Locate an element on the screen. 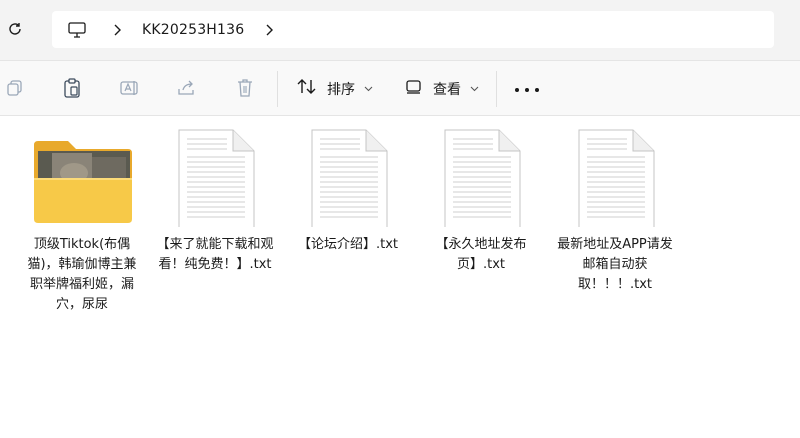 Image resolution: width=800 pixels, height=438 pixels. sort-label: 排序 is located at coordinates (341, 90).